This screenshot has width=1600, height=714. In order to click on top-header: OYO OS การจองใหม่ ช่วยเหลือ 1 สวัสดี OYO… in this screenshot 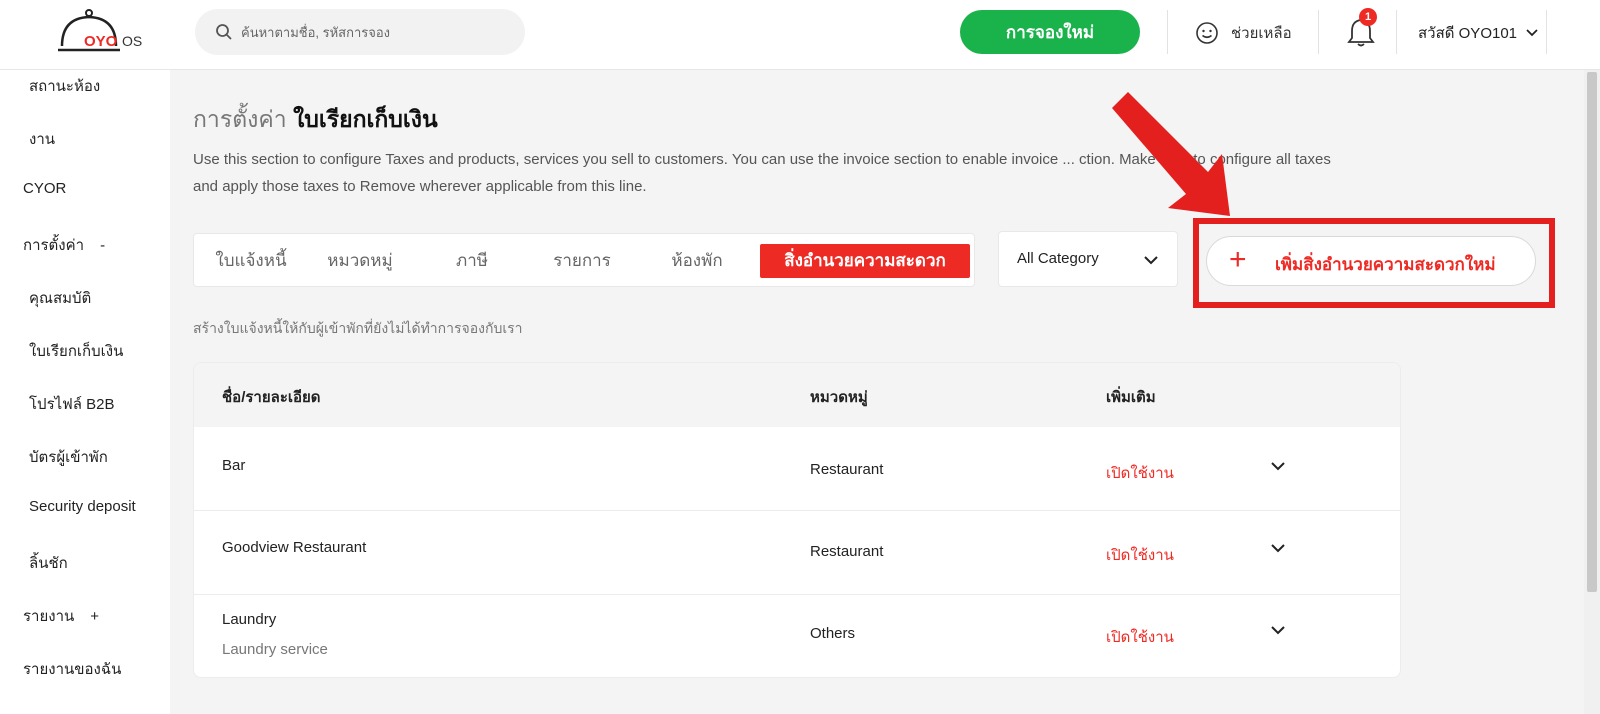, I will do `click(800, 35)`.